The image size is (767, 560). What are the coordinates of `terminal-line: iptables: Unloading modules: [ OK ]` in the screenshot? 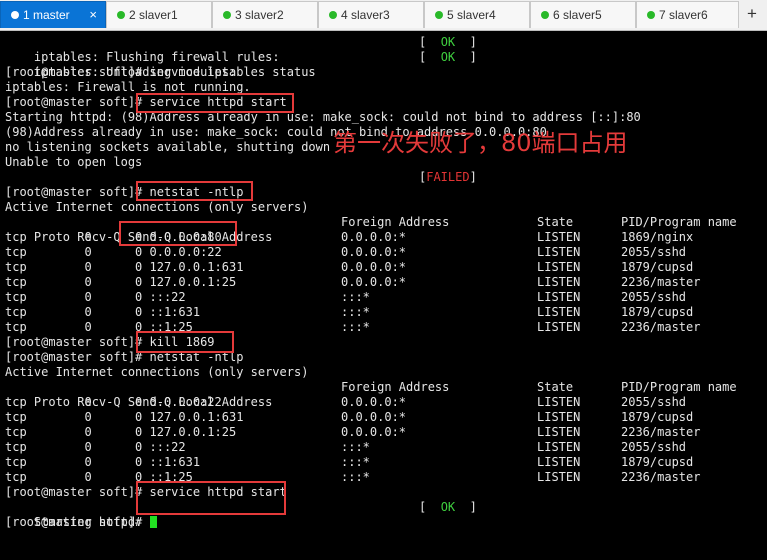 It's located at (241, 64).